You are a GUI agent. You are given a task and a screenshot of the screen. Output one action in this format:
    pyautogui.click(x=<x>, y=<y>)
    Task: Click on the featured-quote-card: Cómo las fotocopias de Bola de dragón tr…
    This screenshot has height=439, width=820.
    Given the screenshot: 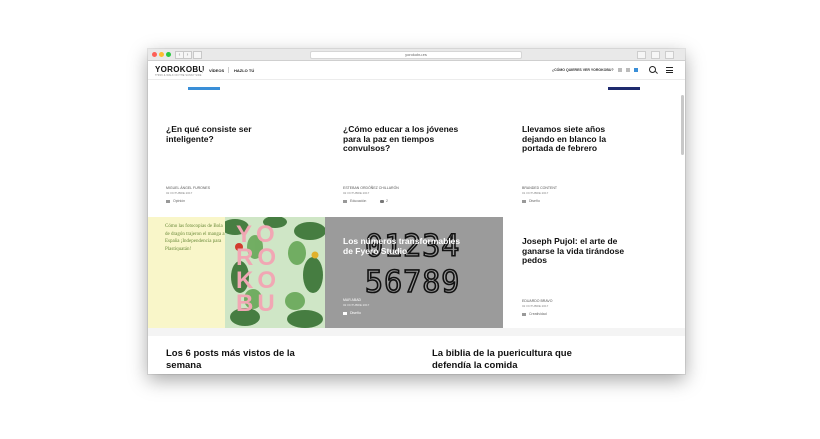 What is the action you would take?
    pyautogui.click(x=236, y=272)
    